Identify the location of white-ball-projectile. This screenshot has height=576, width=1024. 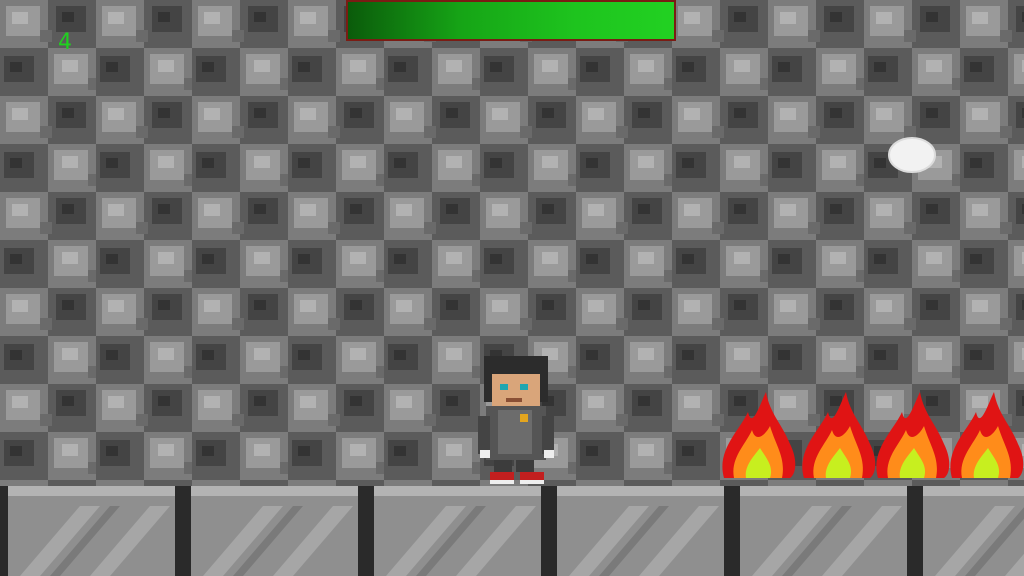
(912, 155).